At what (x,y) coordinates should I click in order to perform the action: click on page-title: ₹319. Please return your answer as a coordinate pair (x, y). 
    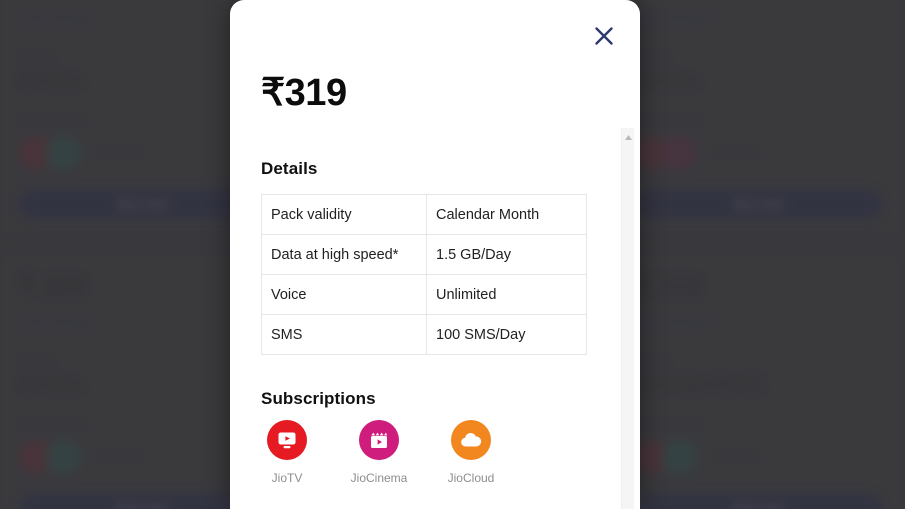
    Looking at the image, I should click on (304, 93).